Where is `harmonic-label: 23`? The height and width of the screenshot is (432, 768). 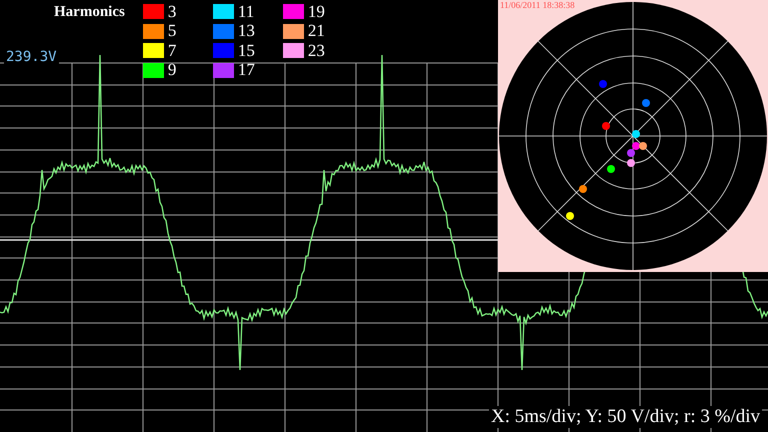 harmonic-label: 23 is located at coordinates (316, 51).